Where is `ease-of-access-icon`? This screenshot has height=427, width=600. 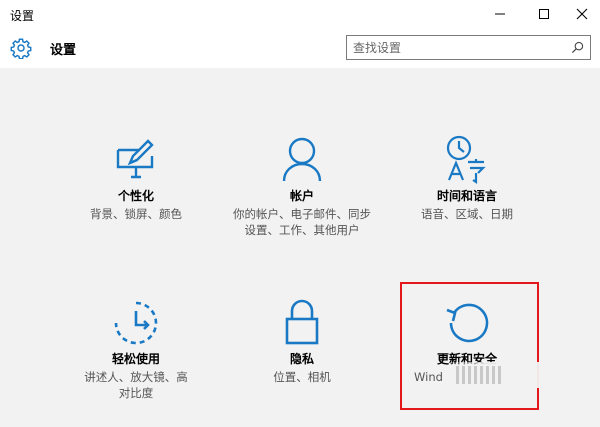
ease-of-access-icon is located at coordinates (136, 323).